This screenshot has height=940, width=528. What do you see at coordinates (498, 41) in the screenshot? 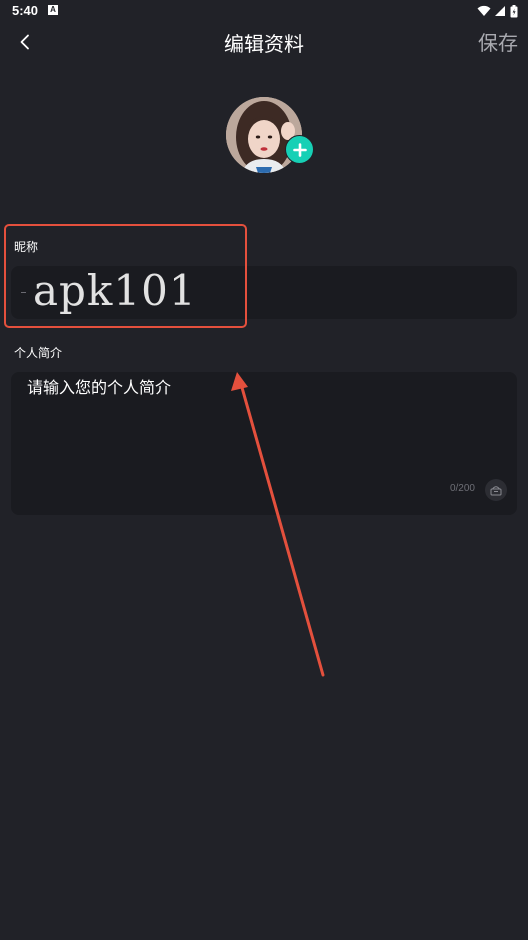
I see `save-button: 保存` at bounding box center [498, 41].